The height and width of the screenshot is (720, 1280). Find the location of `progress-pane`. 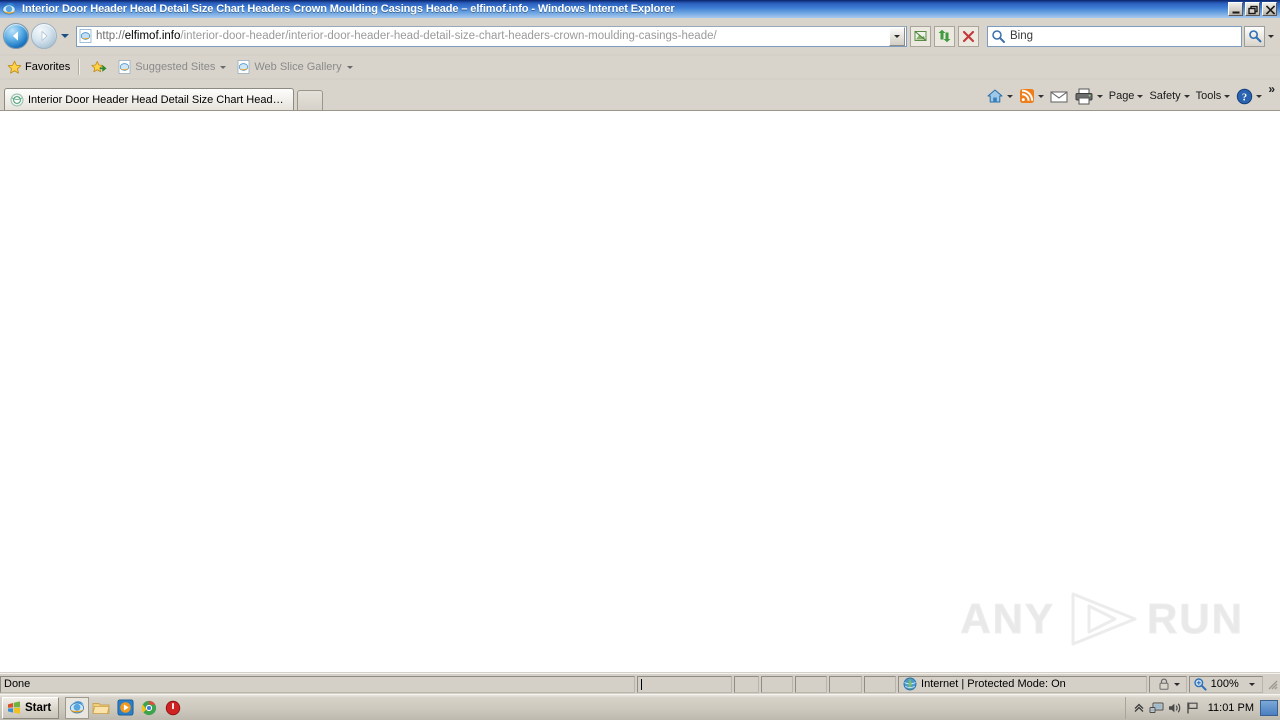

progress-pane is located at coordinates (685, 684).